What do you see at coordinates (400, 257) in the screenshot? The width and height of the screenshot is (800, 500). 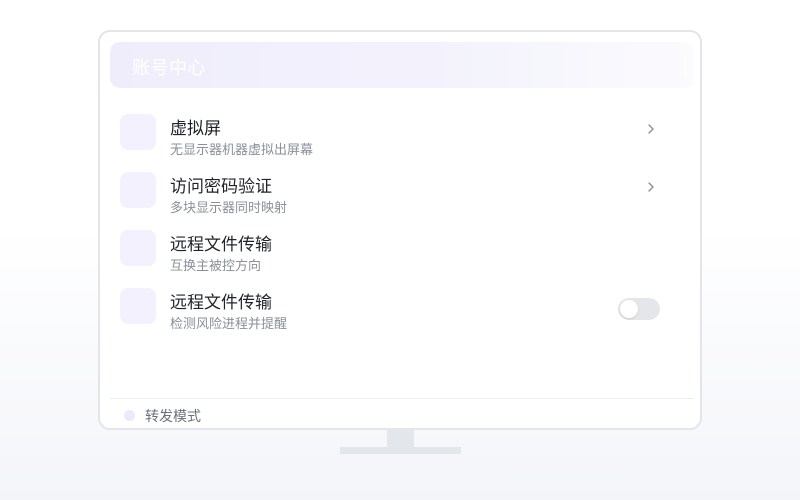 I see `setting-row-file-transfer: 远程文件传输 互换主被控方向` at bounding box center [400, 257].